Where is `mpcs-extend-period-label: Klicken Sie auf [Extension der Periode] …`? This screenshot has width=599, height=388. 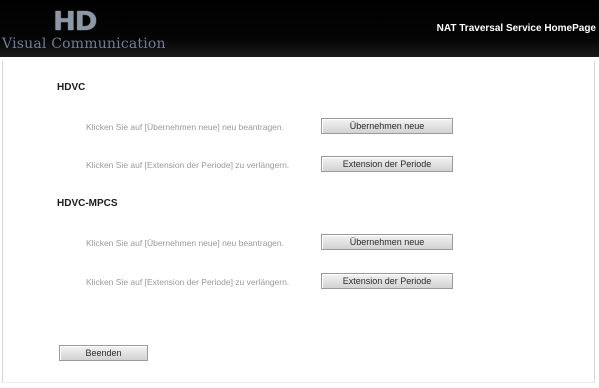
mpcs-extend-period-label: Klicken Sie auf [Extension der Periode] … is located at coordinates (188, 282).